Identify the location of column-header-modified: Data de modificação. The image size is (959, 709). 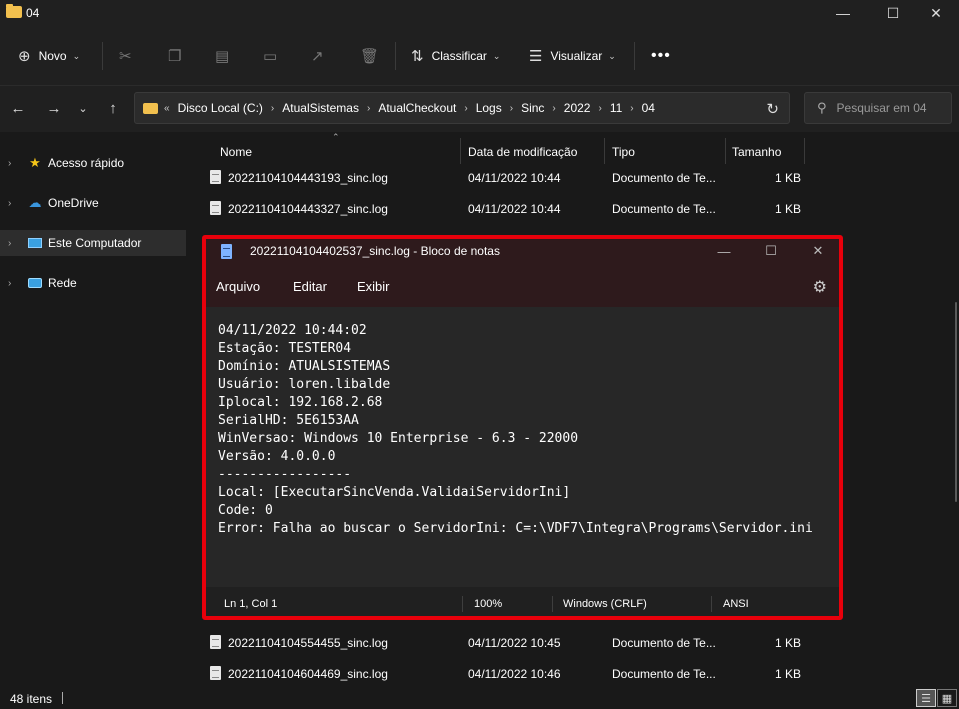
(522, 152).